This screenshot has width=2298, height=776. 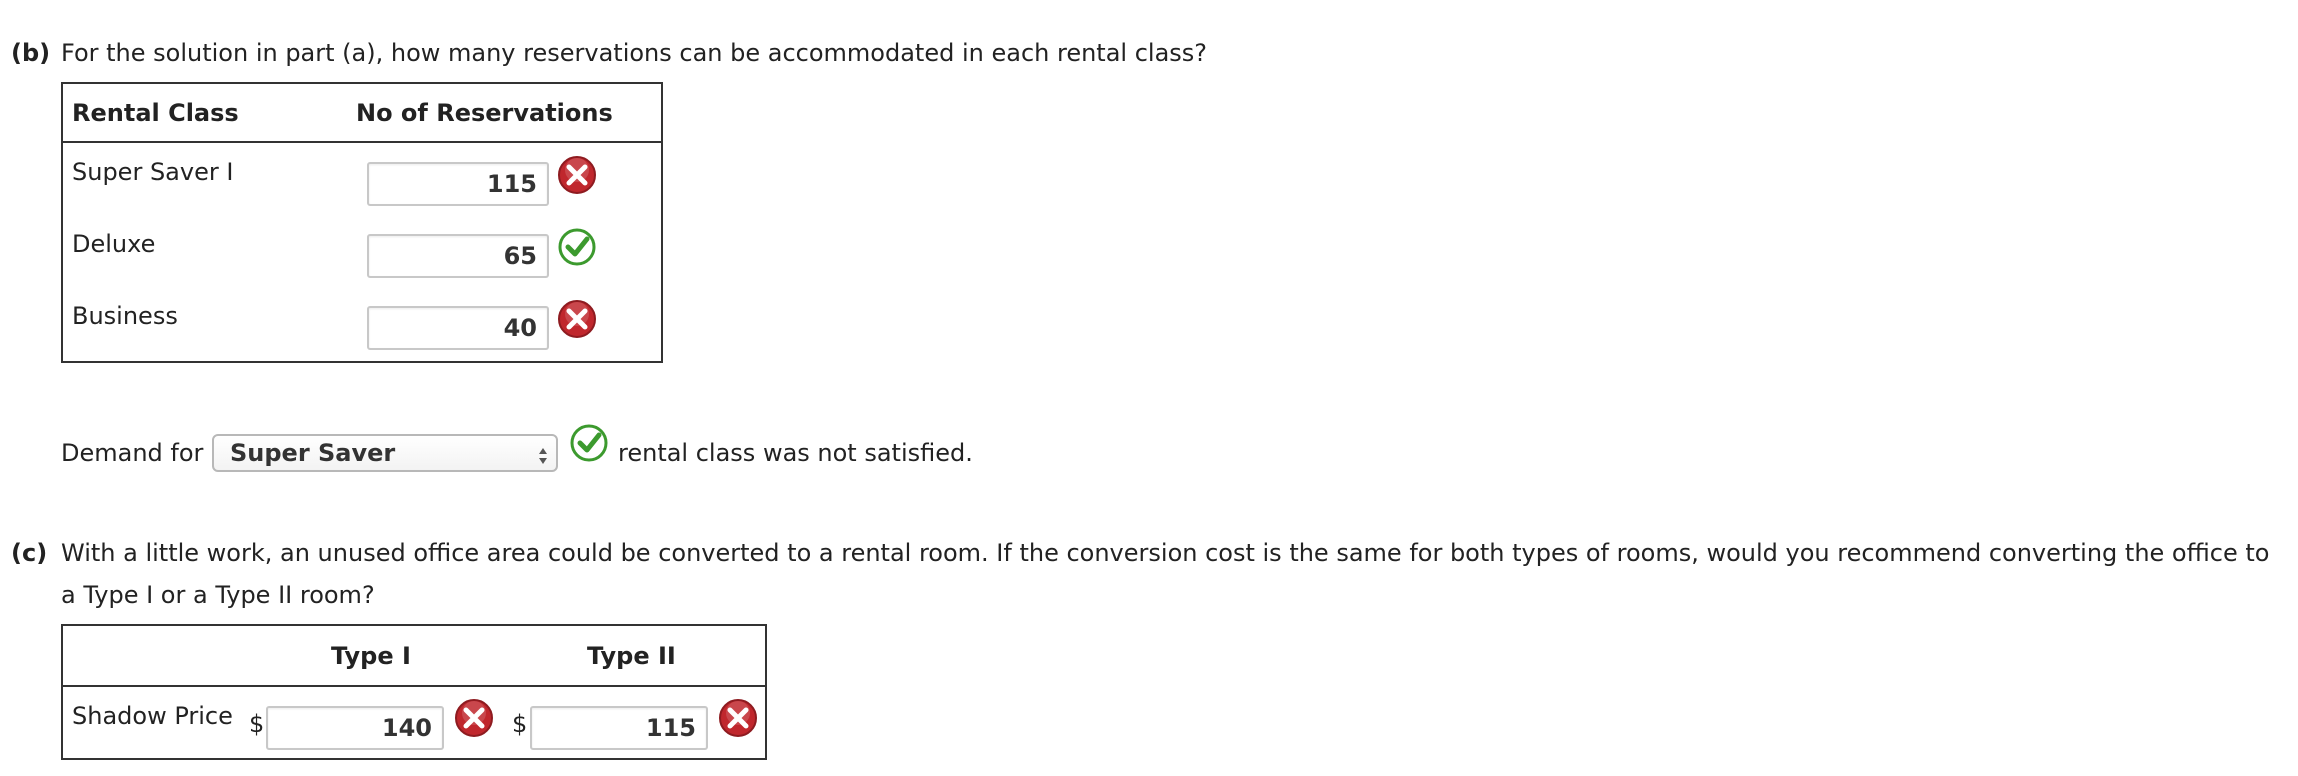 I want to click on rental-class-select: Super Saver, so click(x=385, y=453).